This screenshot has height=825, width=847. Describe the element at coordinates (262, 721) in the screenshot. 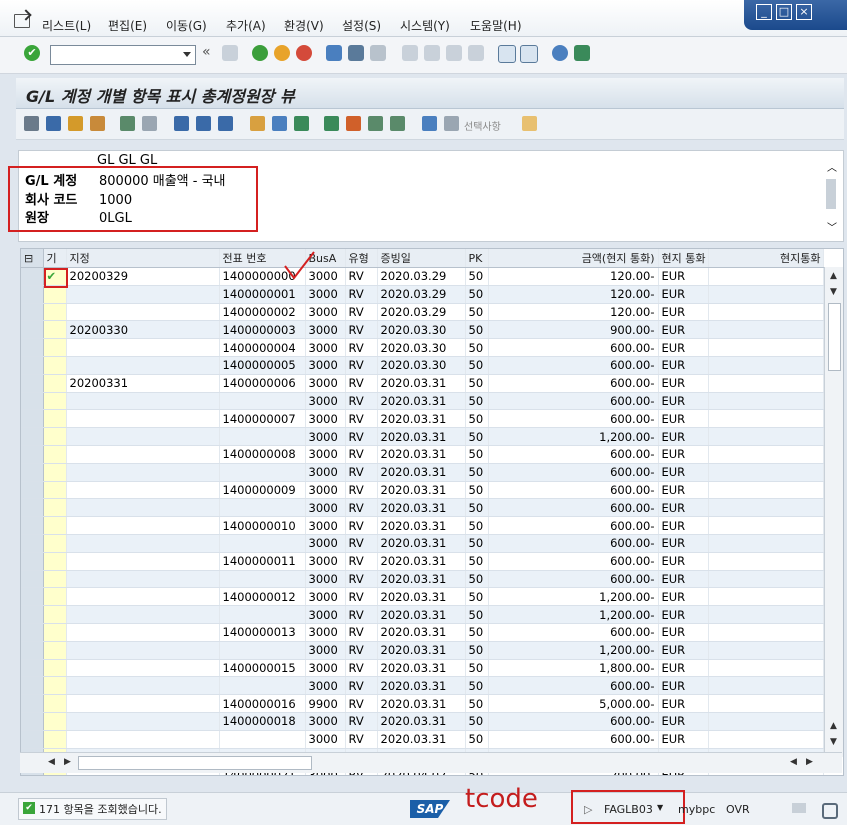

I see `cell-doc-number: 1400000018` at that location.